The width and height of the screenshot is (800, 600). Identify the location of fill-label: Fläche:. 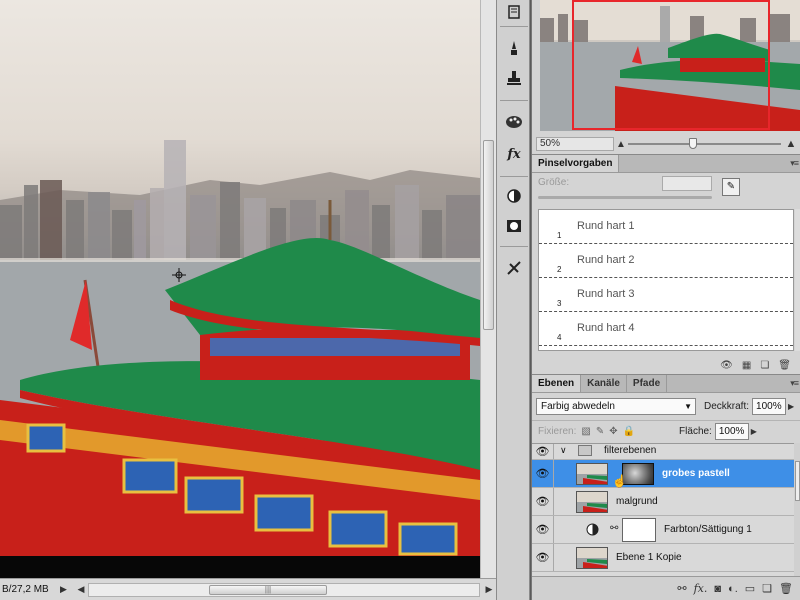
(695, 431).